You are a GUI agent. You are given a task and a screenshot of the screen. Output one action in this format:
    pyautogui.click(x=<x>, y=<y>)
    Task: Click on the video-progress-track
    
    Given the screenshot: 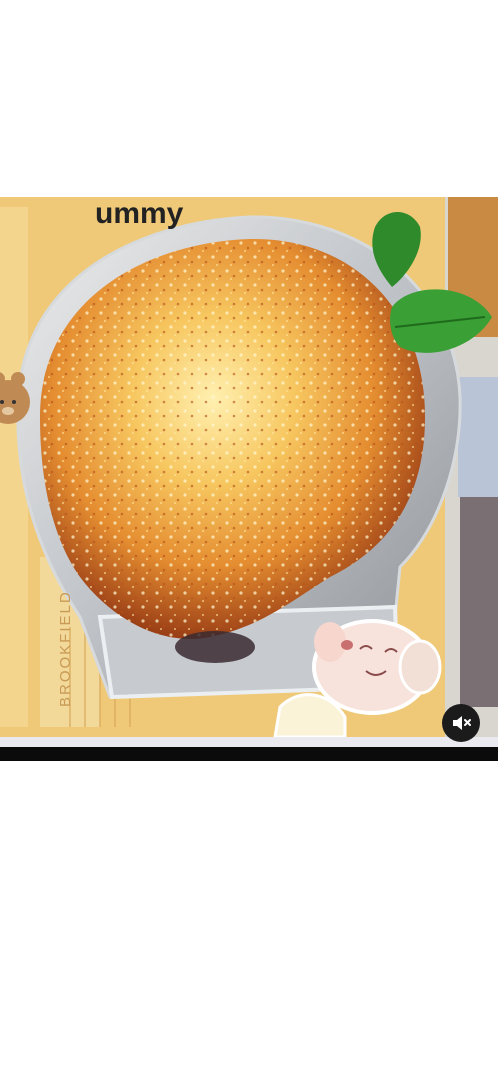 What is the action you would take?
    pyautogui.click(x=249, y=742)
    